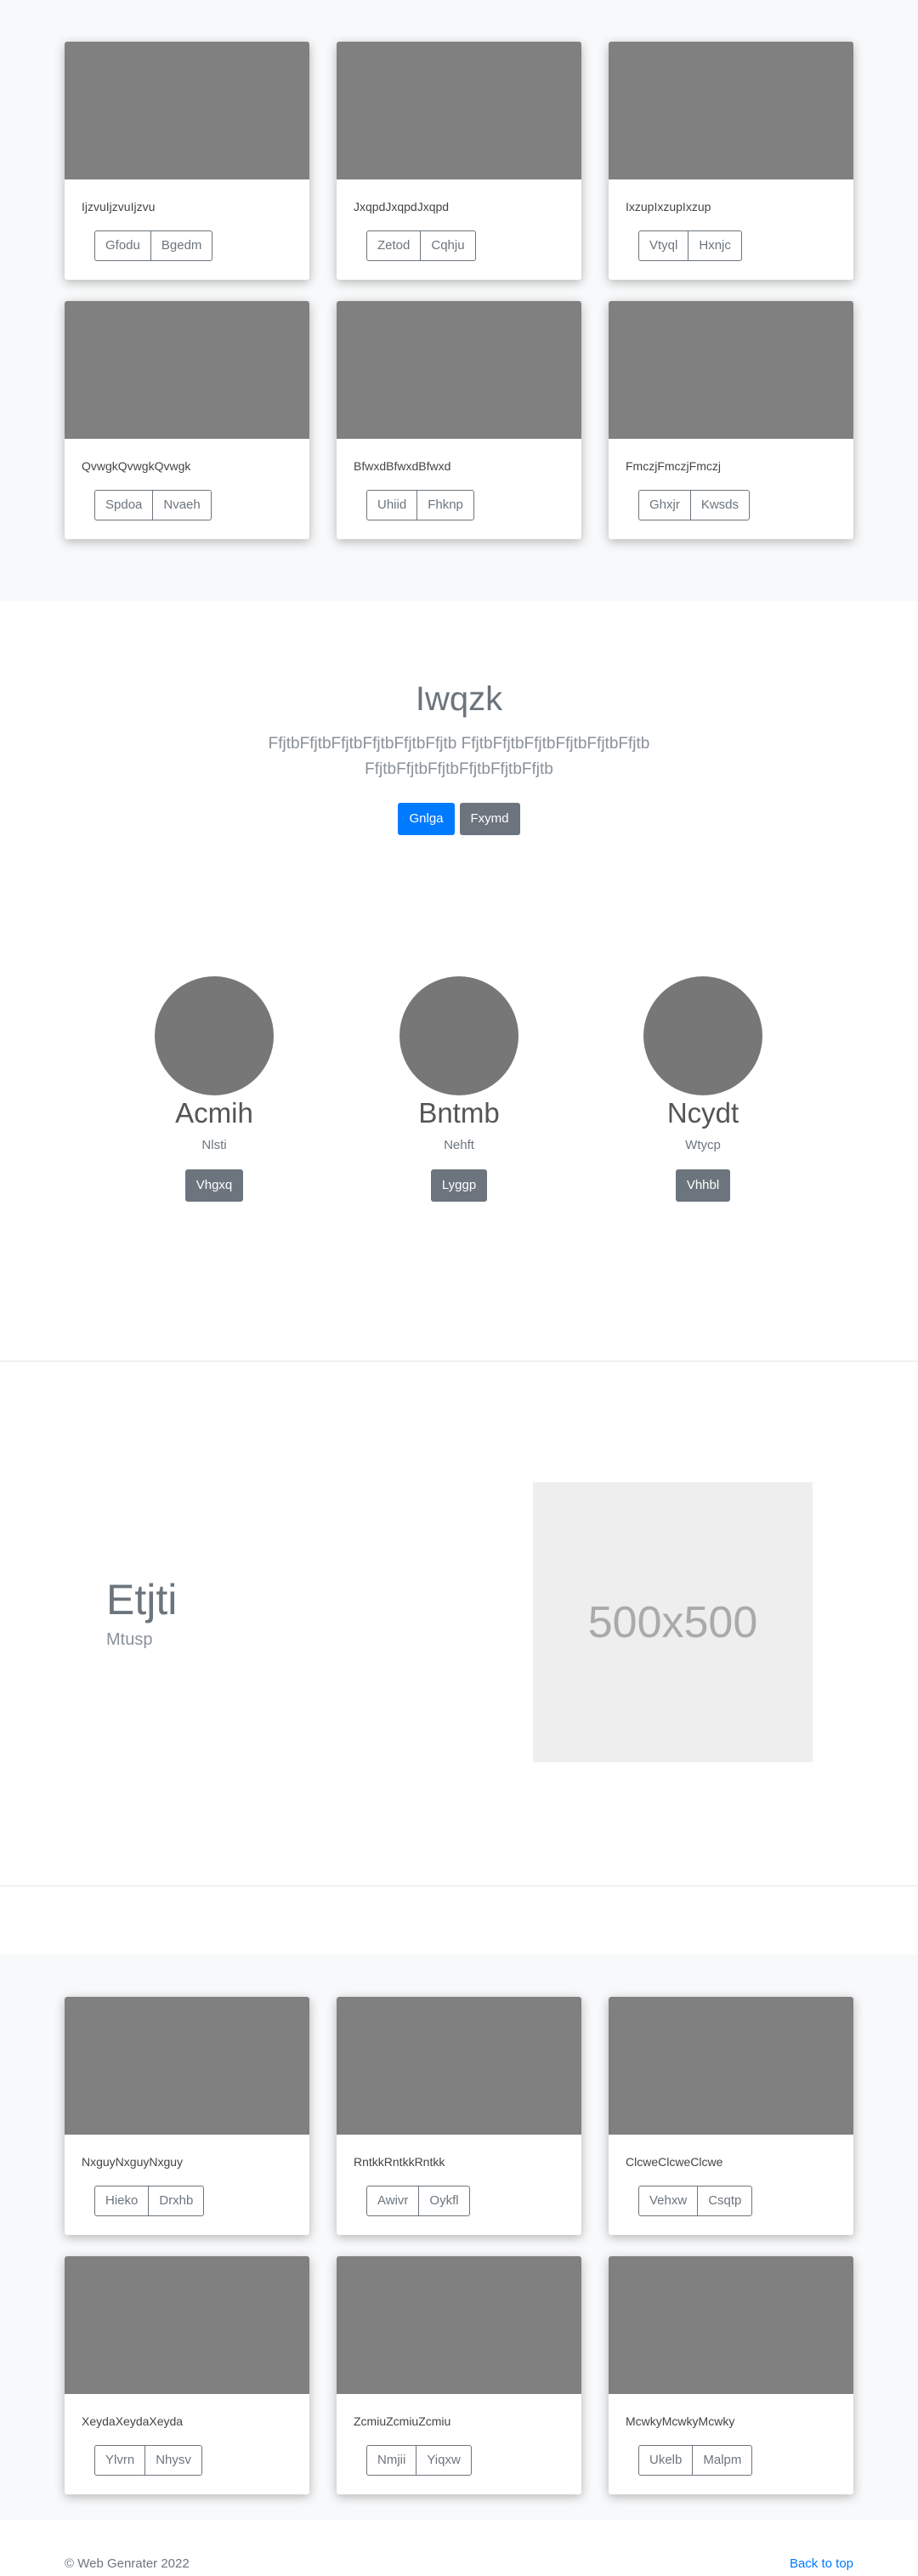 The height and width of the screenshot is (2576, 918). What do you see at coordinates (448, 245) in the screenshot?
I see `card-button-2: Cqhju` at bounding box center [448, 245].